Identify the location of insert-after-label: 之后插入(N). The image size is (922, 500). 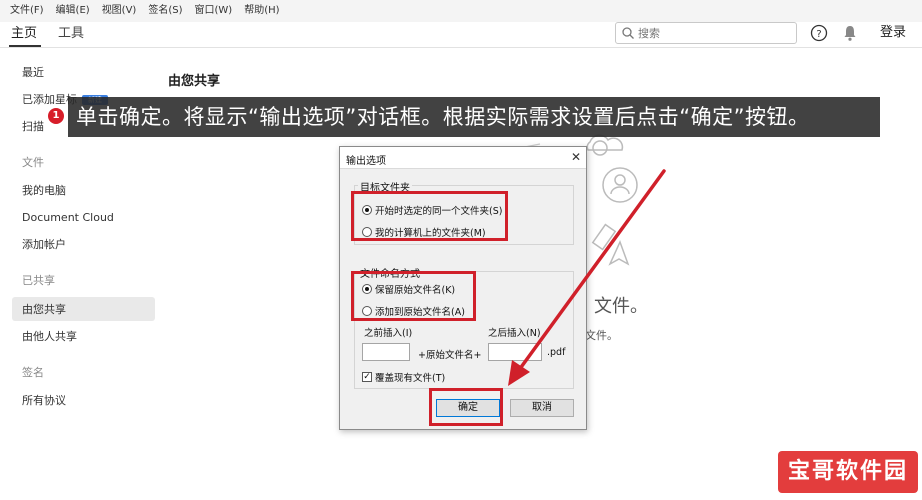
(514, 333).